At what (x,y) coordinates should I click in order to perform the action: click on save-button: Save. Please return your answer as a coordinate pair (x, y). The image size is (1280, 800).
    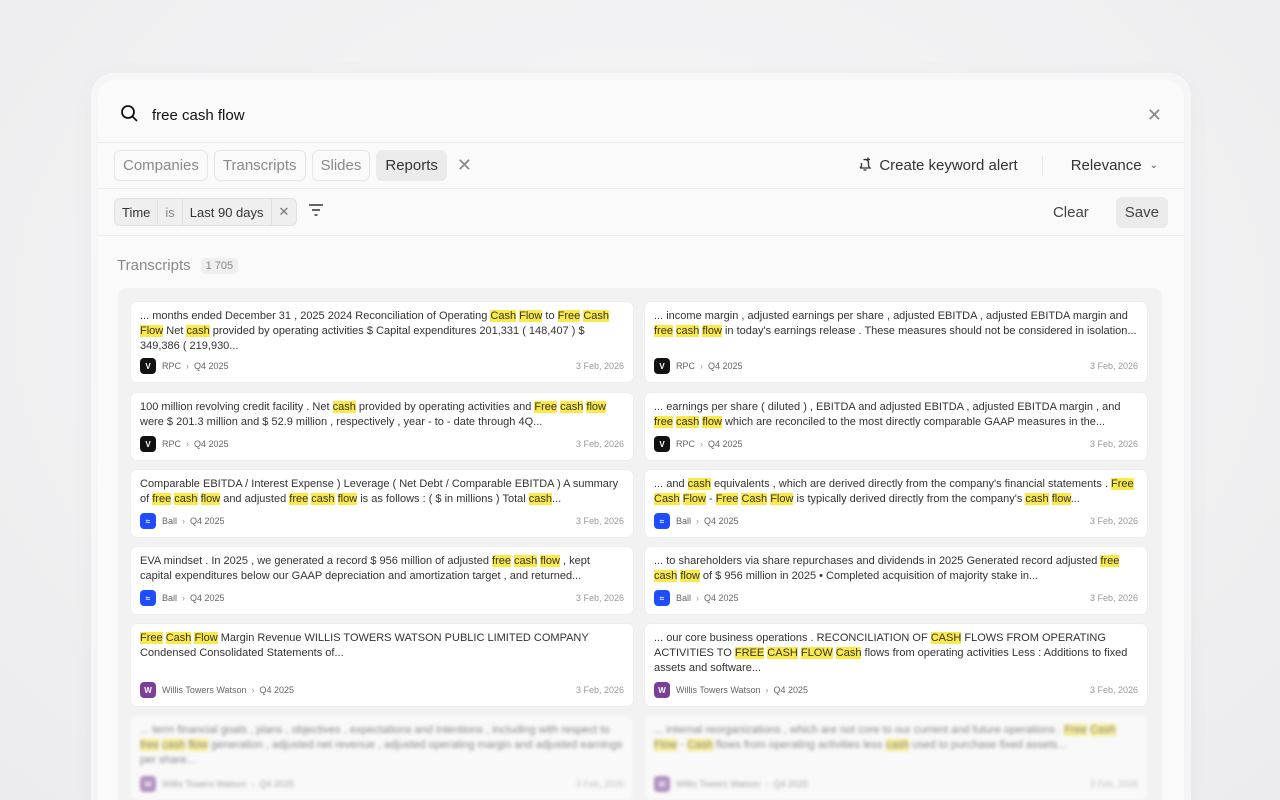
    Looking at the image, I should click on (1141, 212).